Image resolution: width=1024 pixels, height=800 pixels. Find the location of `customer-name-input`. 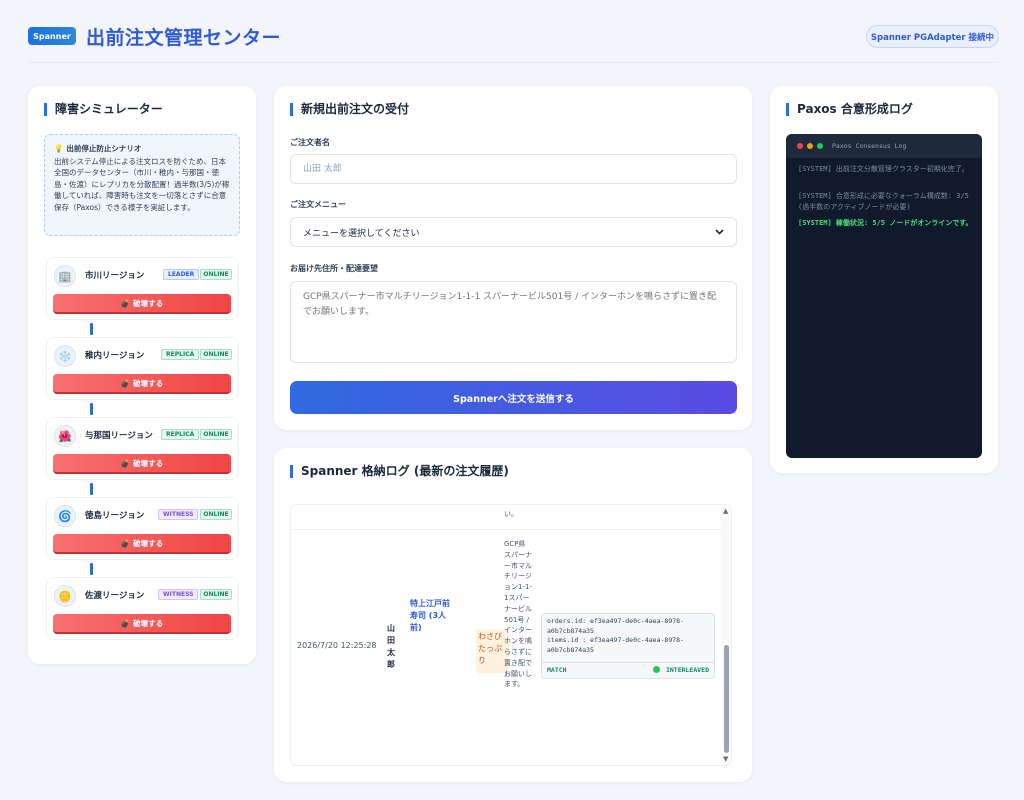

customer-name-input is located at coordinates (513, 169).